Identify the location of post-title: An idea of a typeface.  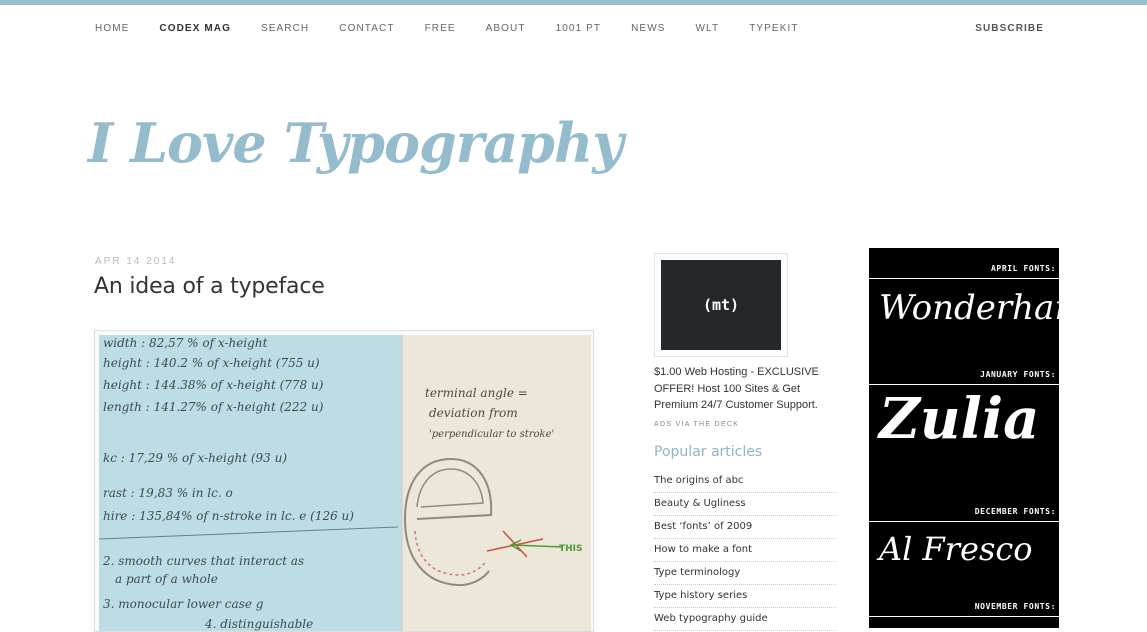
(209, 286).